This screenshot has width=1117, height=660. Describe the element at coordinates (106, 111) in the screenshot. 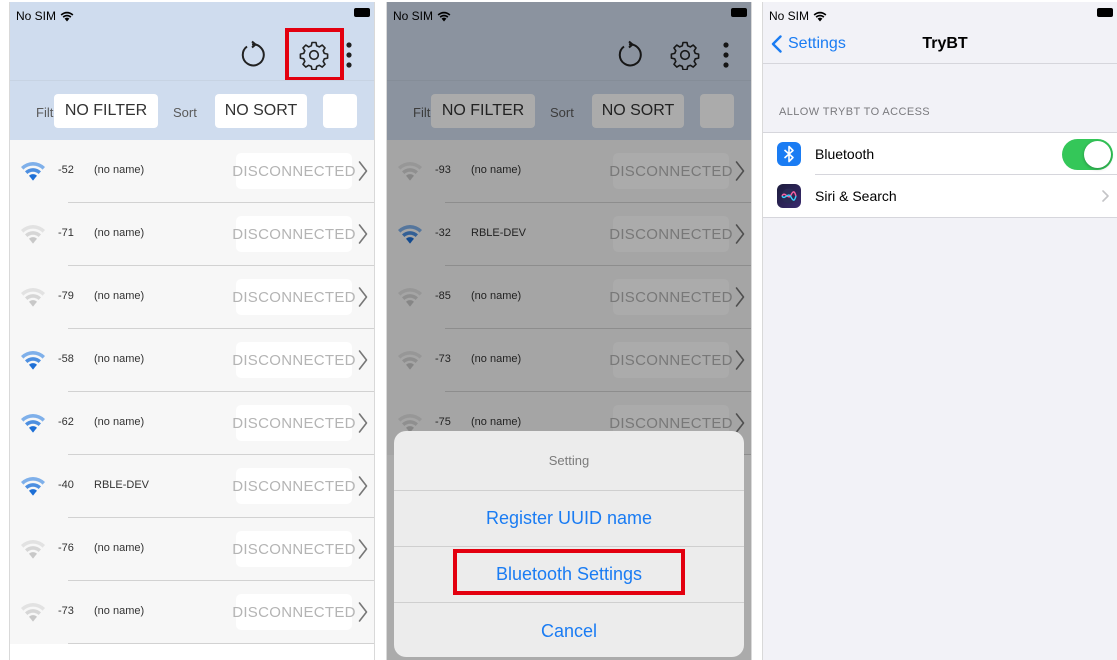

I see `filter-select: NO FILTER` at that location.